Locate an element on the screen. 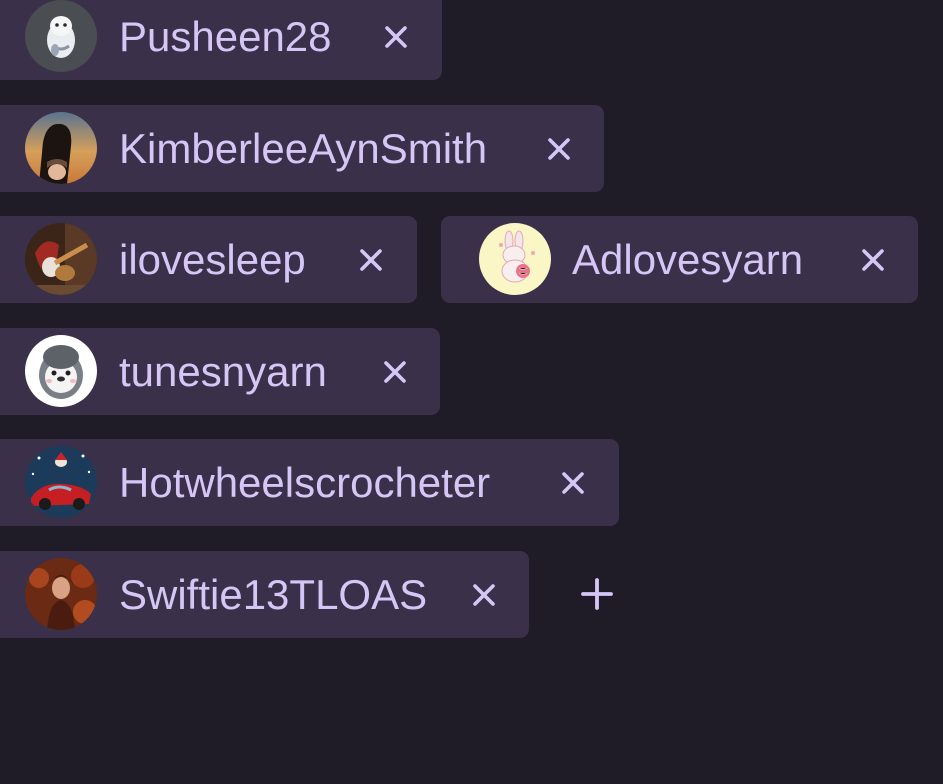  user-chip-ilovesleep: ilovesleep is located at coordinates (208, 259).